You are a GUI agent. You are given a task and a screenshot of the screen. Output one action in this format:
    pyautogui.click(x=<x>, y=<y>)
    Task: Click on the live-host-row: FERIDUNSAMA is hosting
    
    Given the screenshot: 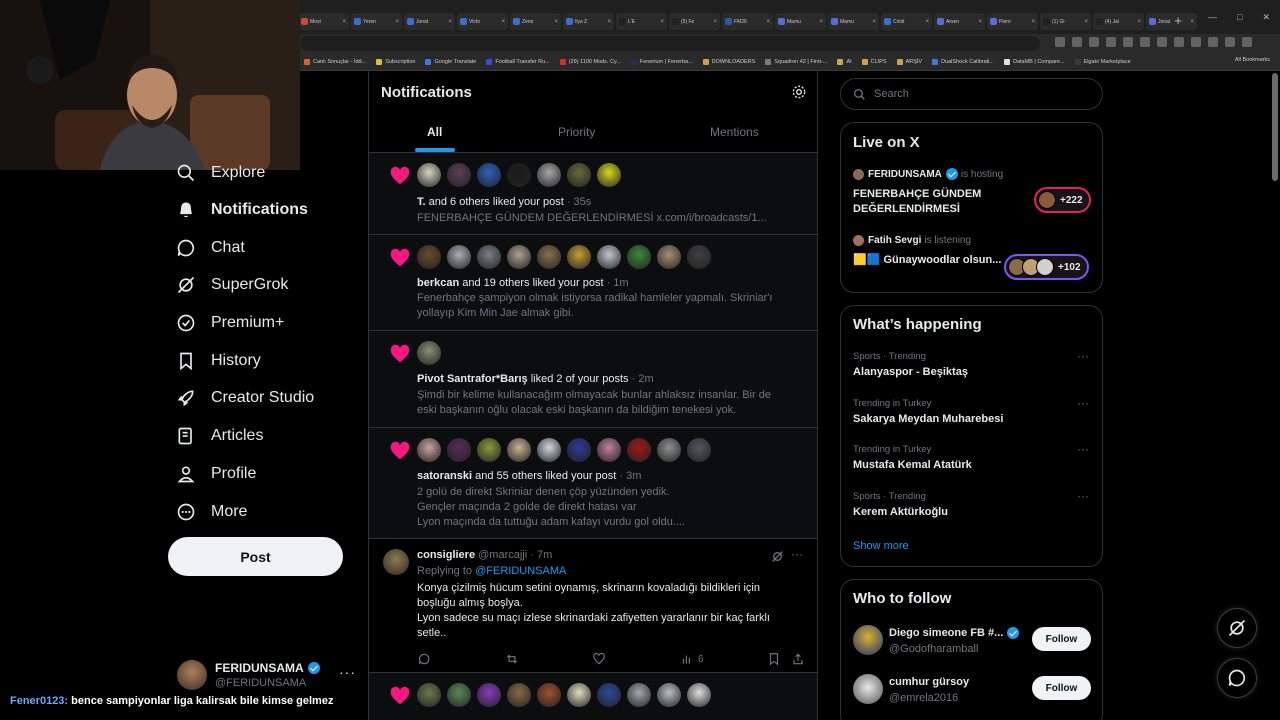 What is the action you would take?
    pyautogui.click(x=928, y=174)
    